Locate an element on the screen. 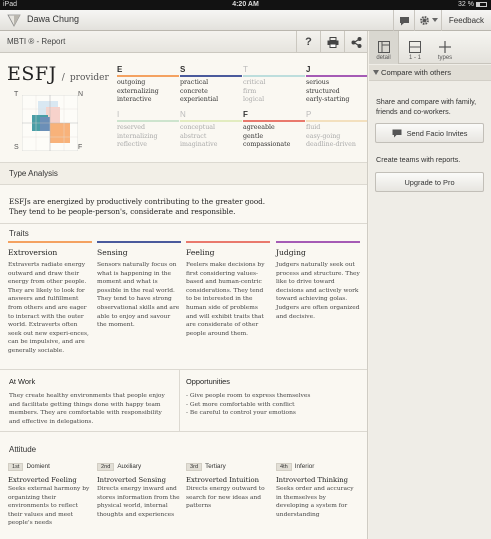 The width and height of the screenshot is (491, 539). trait-name: Sensing is located at coordinates (112, 252).